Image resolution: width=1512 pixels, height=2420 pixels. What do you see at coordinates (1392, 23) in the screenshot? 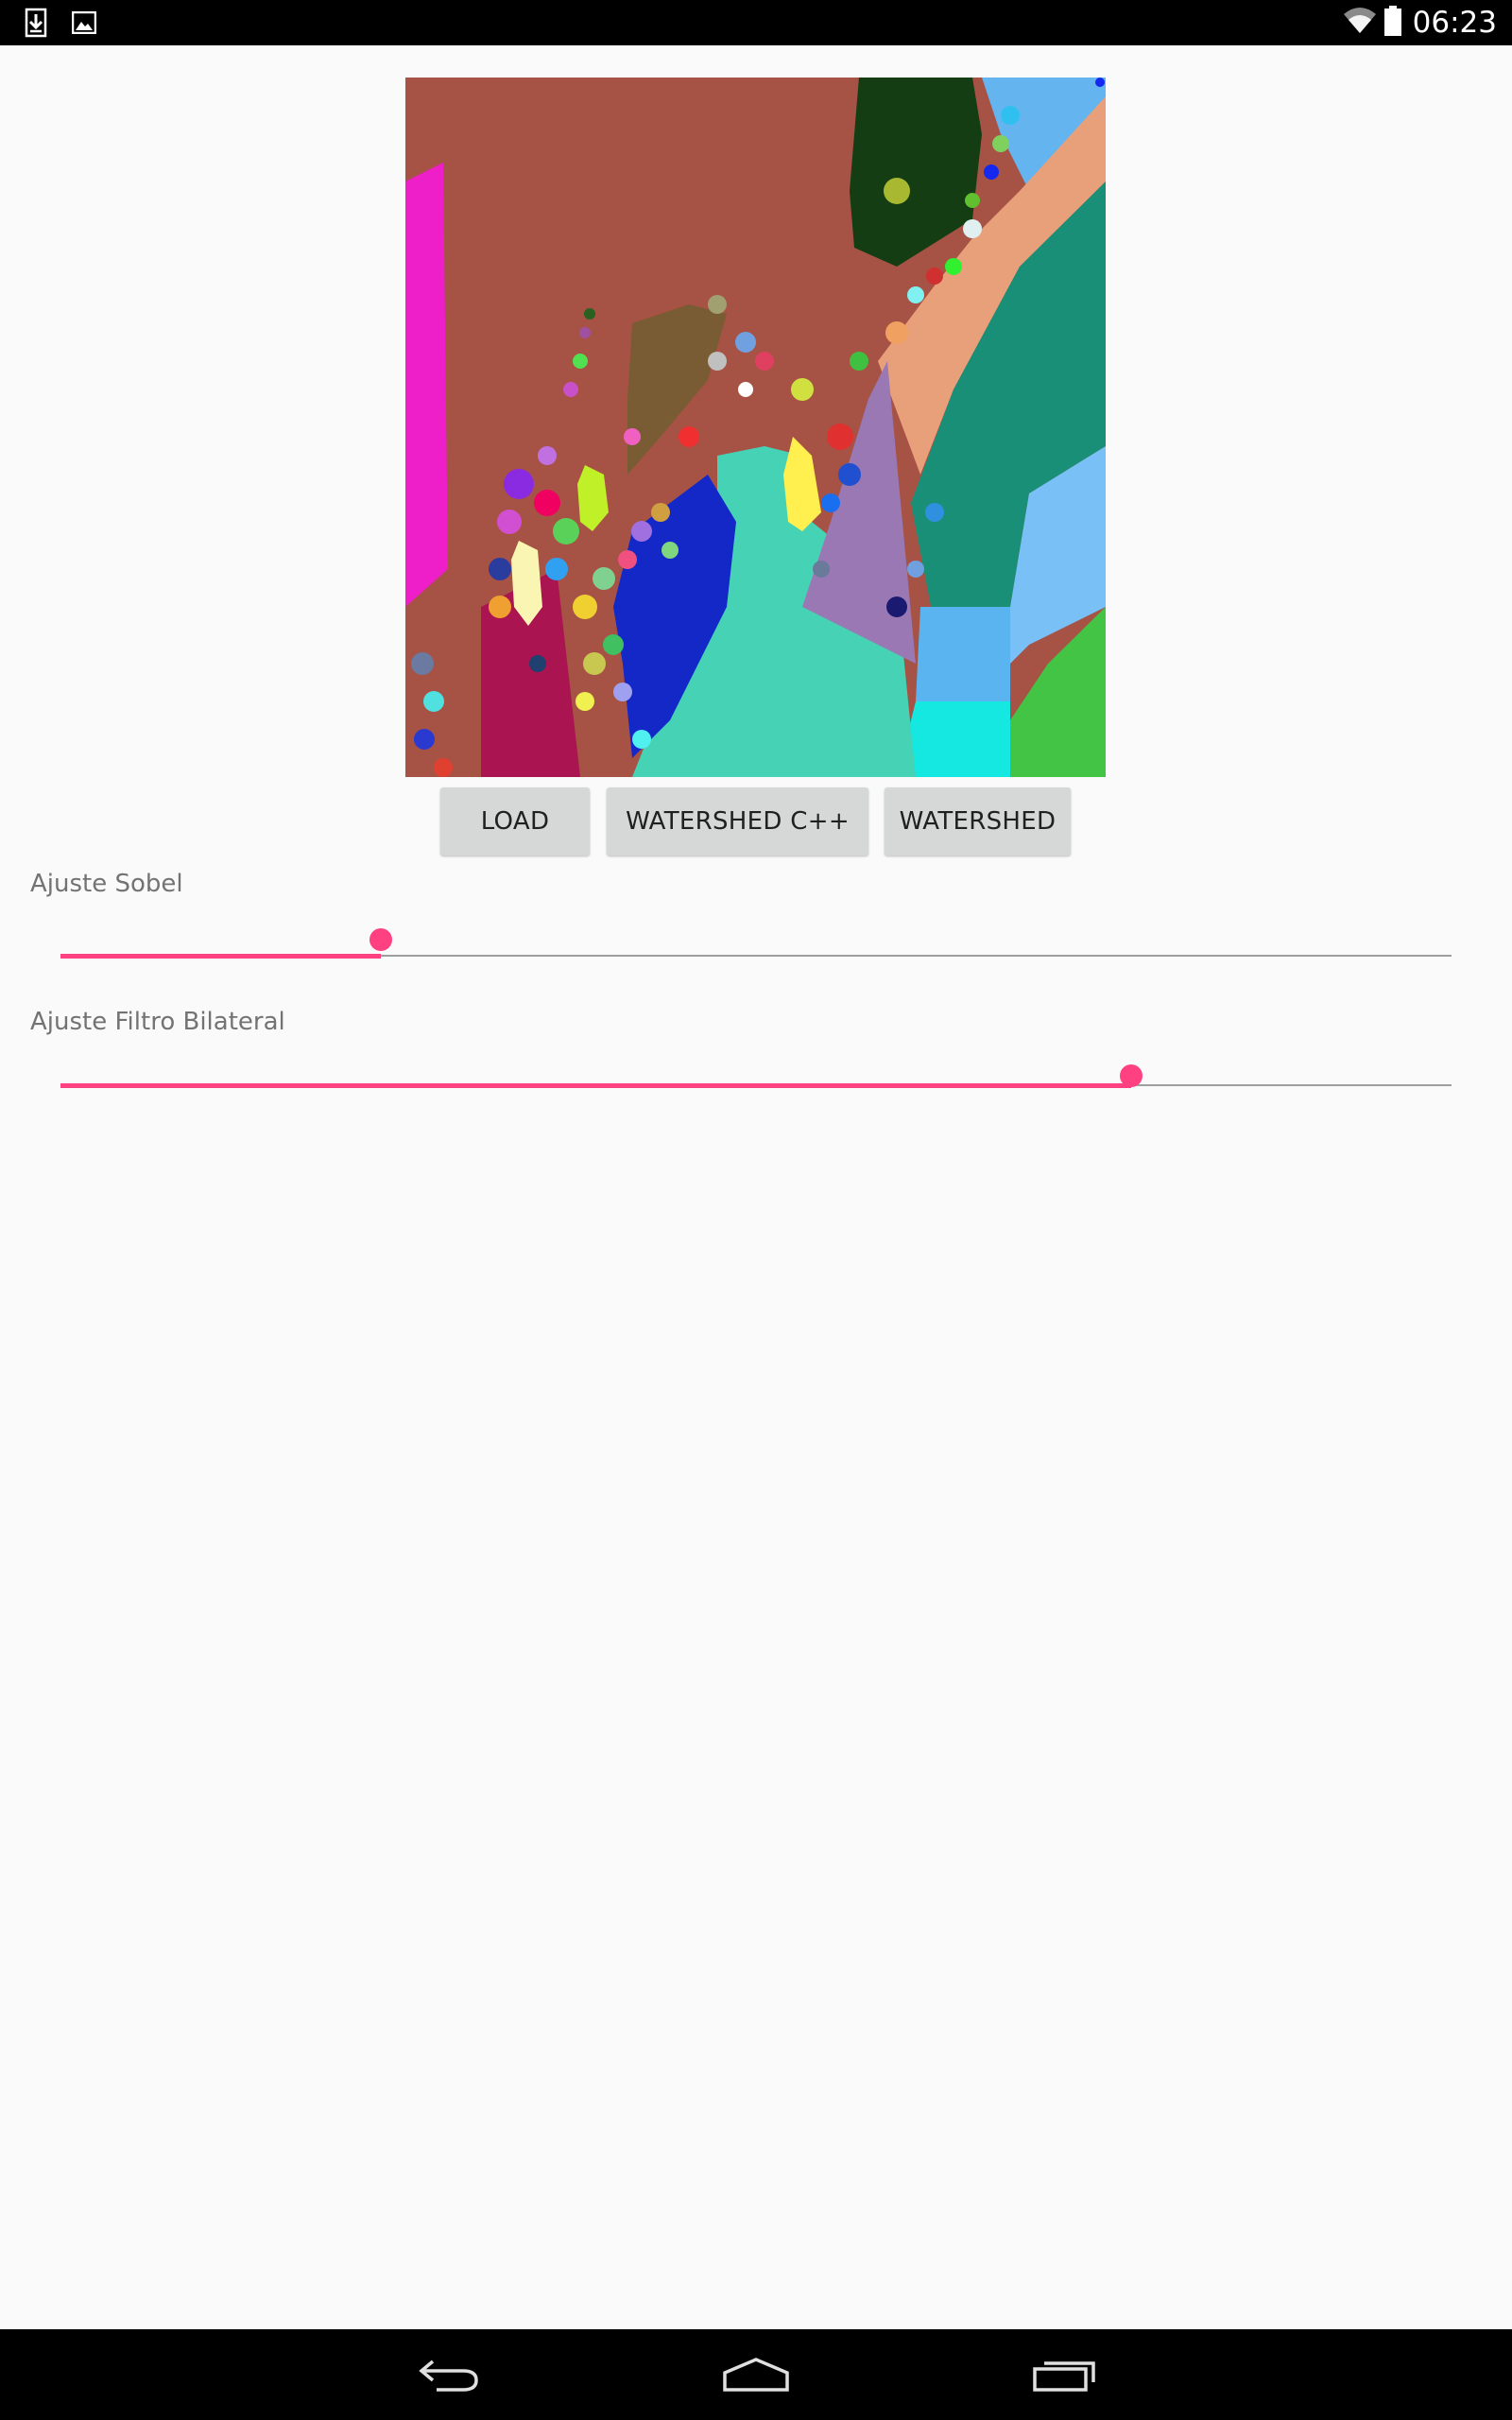
I see `battery-icon` at bounding box center [1392, 23].